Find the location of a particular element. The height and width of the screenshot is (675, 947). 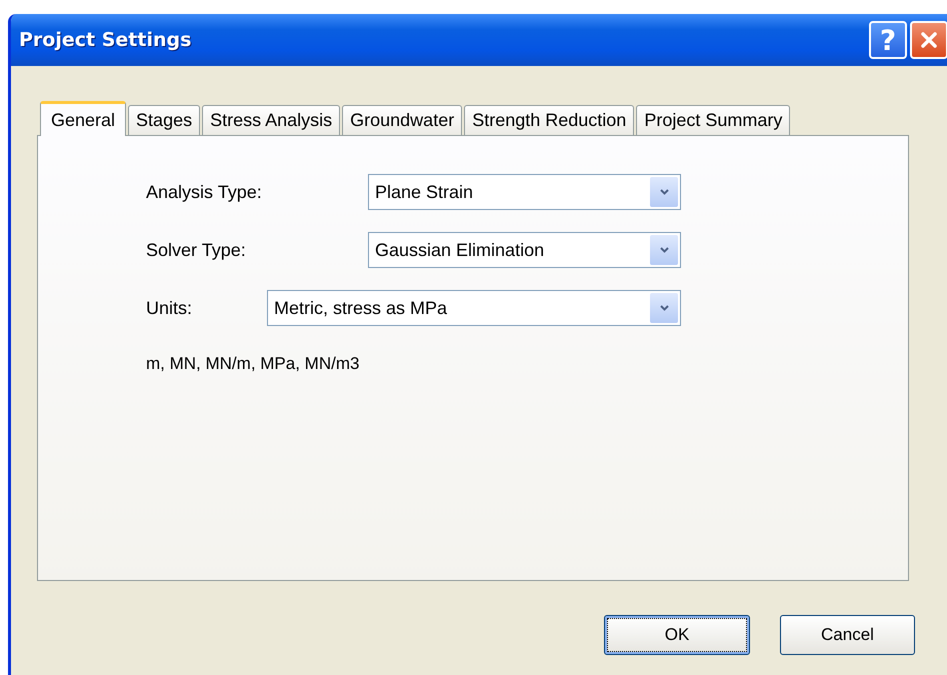

tab: General is located at coordinates (83, 118).